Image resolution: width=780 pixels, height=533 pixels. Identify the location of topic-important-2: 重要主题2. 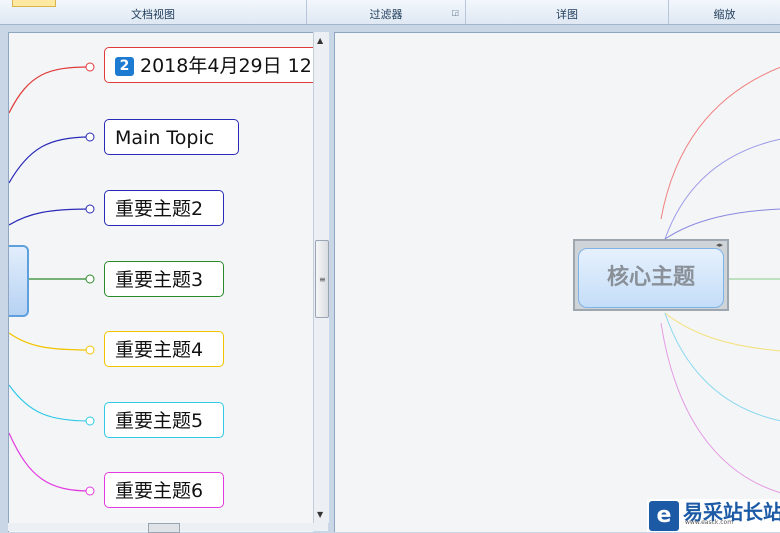
(164, 208).